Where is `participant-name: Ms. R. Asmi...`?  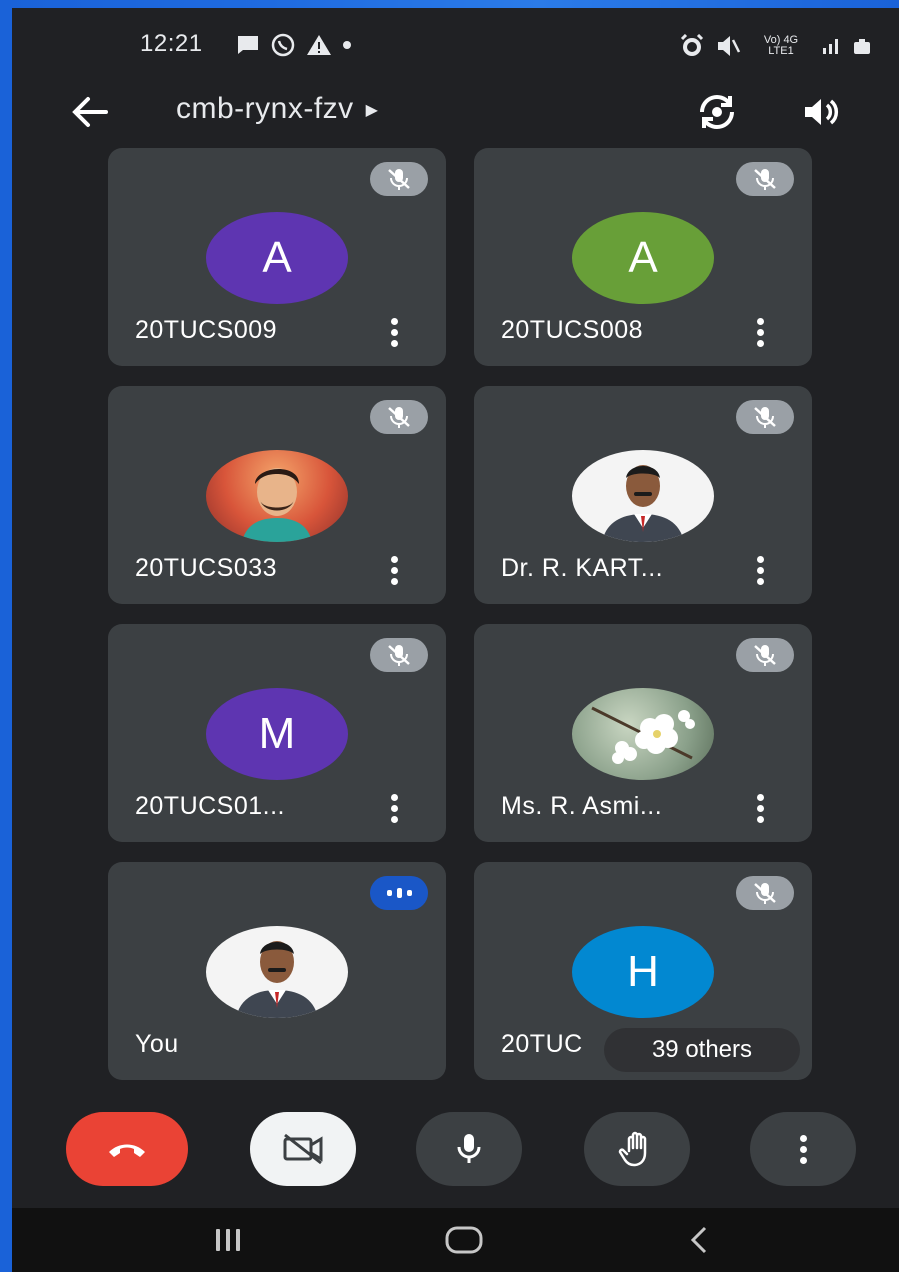
participant-name: Ms. R. Asmi... is located at coordinates (582, 806).